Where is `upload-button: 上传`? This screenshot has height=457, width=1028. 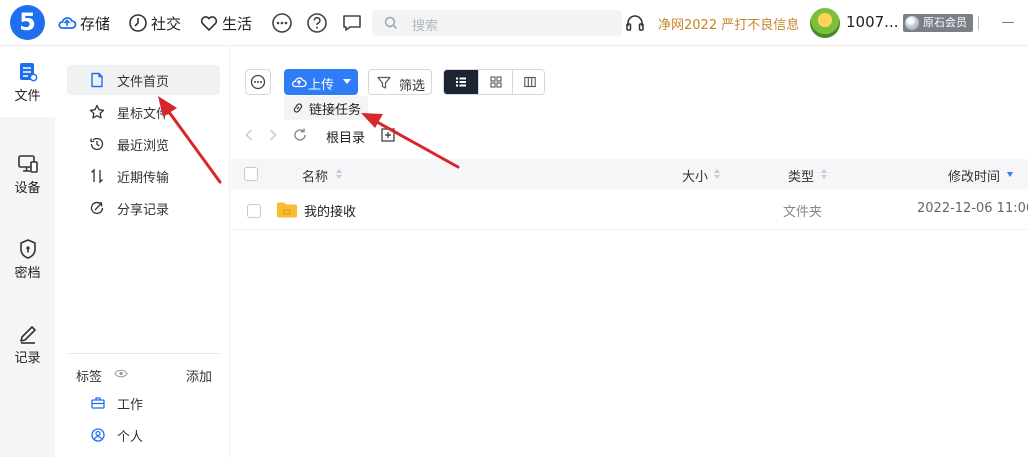 upload-button: 上传 is located at coordinates (321, 82).